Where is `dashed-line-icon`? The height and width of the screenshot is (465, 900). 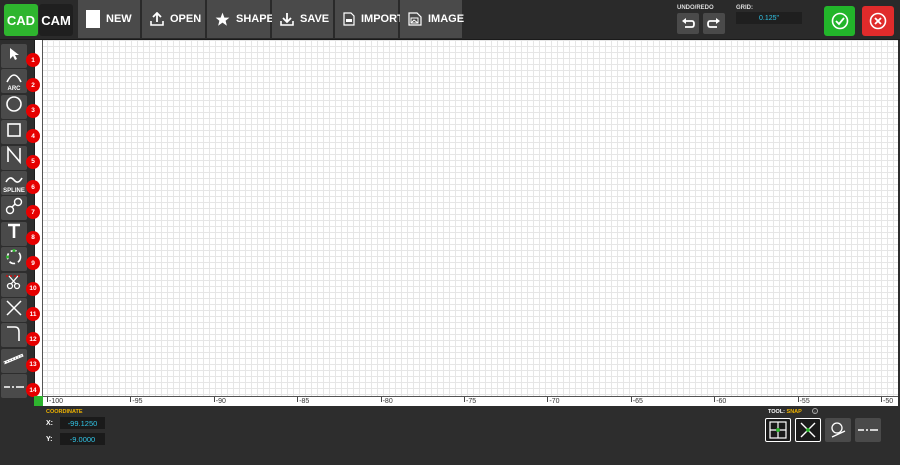 dashed-line-icon is located at coordinates (868, 430).